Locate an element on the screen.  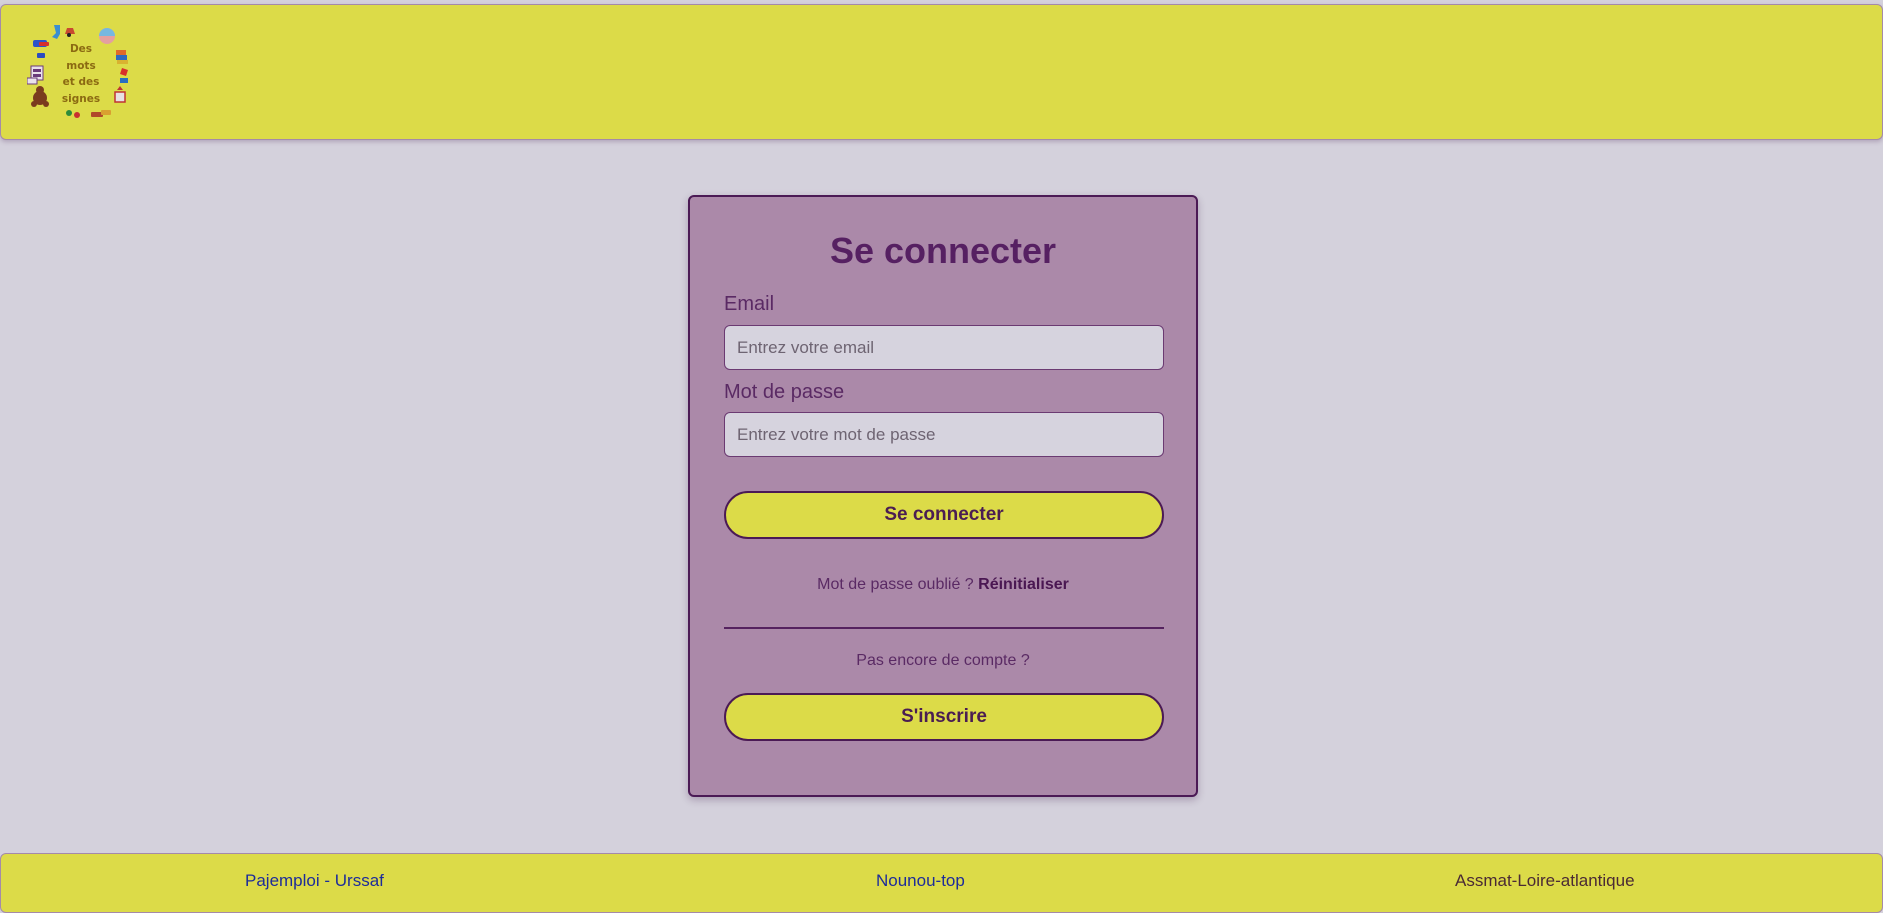
footer-link-pajemploi: Pajemploi - Urssaf is located at coordinates (314, 881).